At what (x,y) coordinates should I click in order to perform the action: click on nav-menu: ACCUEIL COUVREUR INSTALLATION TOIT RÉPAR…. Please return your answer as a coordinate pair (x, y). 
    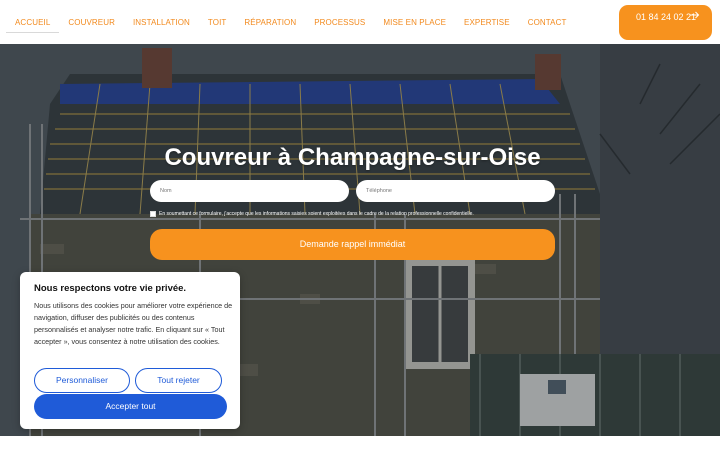
    Looking at the image, I should click on (290, 22).